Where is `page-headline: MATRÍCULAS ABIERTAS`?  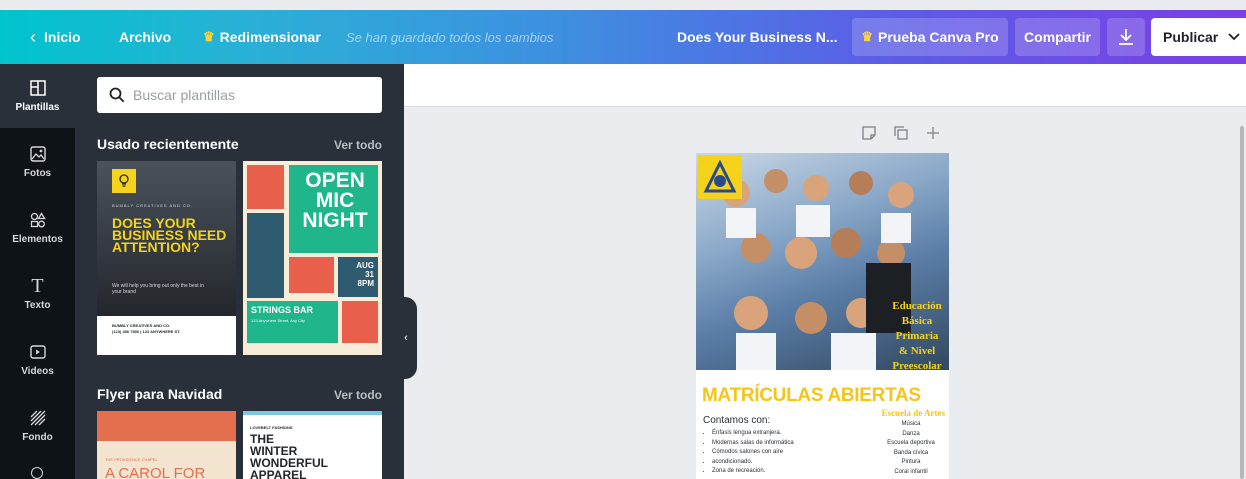 page-headline: MATRÍCULAS ABIERTAS is located at coordinates (811, 395).